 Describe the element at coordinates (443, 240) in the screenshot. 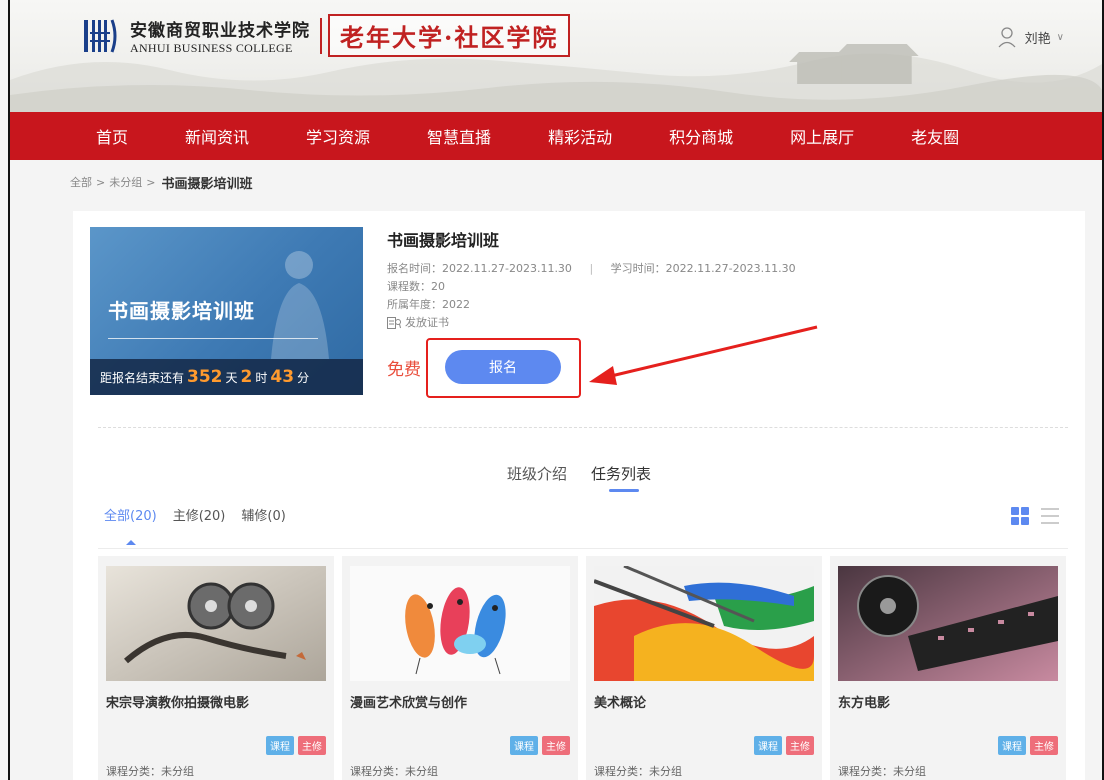

I see `course-title: 书画摄影培训班` at that location.